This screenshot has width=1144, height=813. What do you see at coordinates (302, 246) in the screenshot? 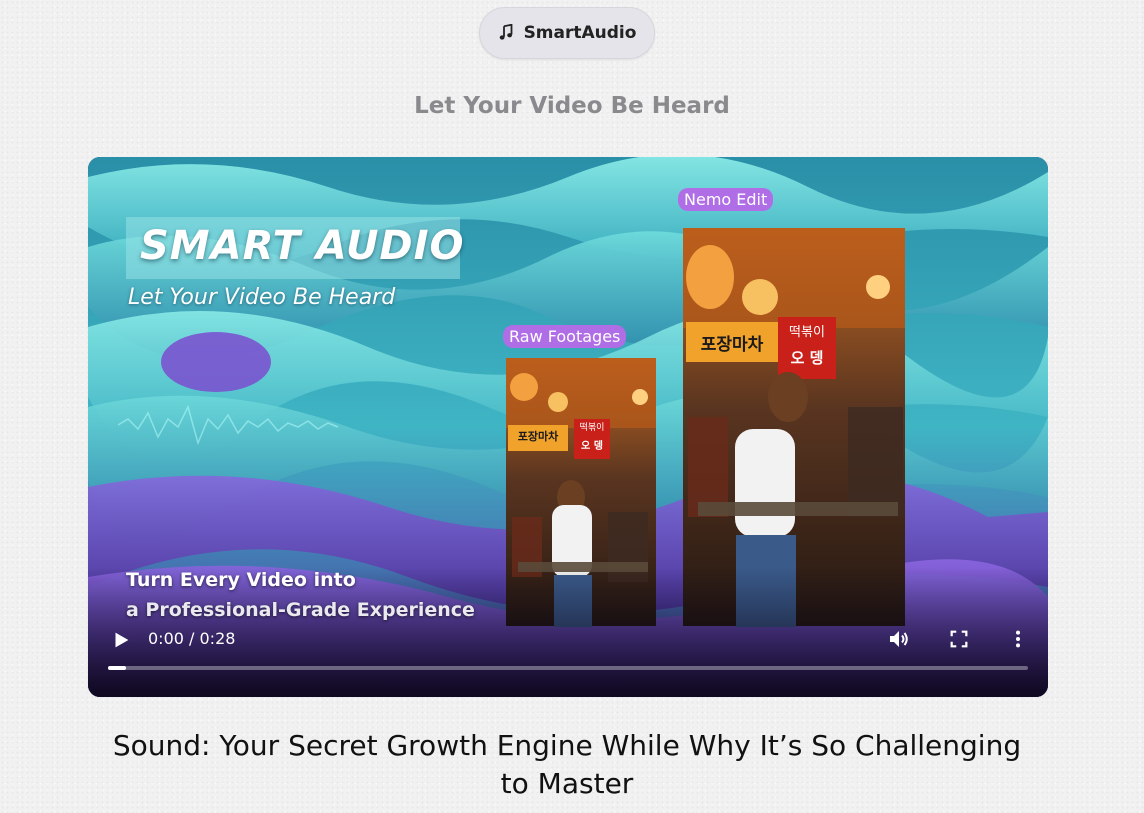
I see `video-title: SMART AUDIO` at bounding box center [302, 246].